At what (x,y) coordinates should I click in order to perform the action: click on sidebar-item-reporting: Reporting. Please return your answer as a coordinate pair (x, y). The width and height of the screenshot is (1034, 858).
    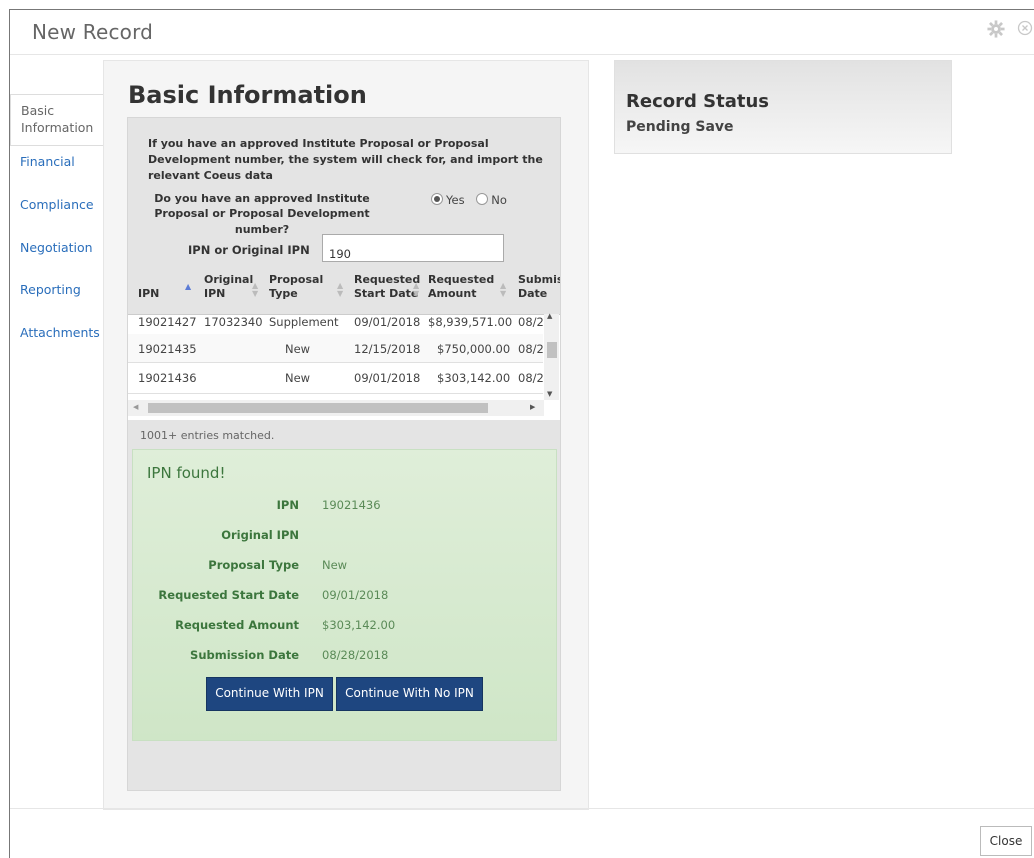
    Looking at the image, I should click on (56, 290).